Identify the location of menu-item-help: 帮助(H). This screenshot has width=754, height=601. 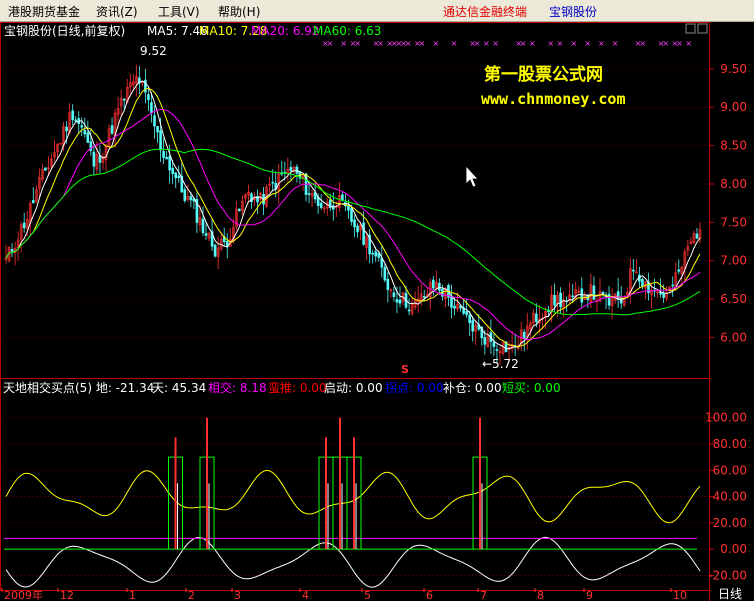
(239, 11).